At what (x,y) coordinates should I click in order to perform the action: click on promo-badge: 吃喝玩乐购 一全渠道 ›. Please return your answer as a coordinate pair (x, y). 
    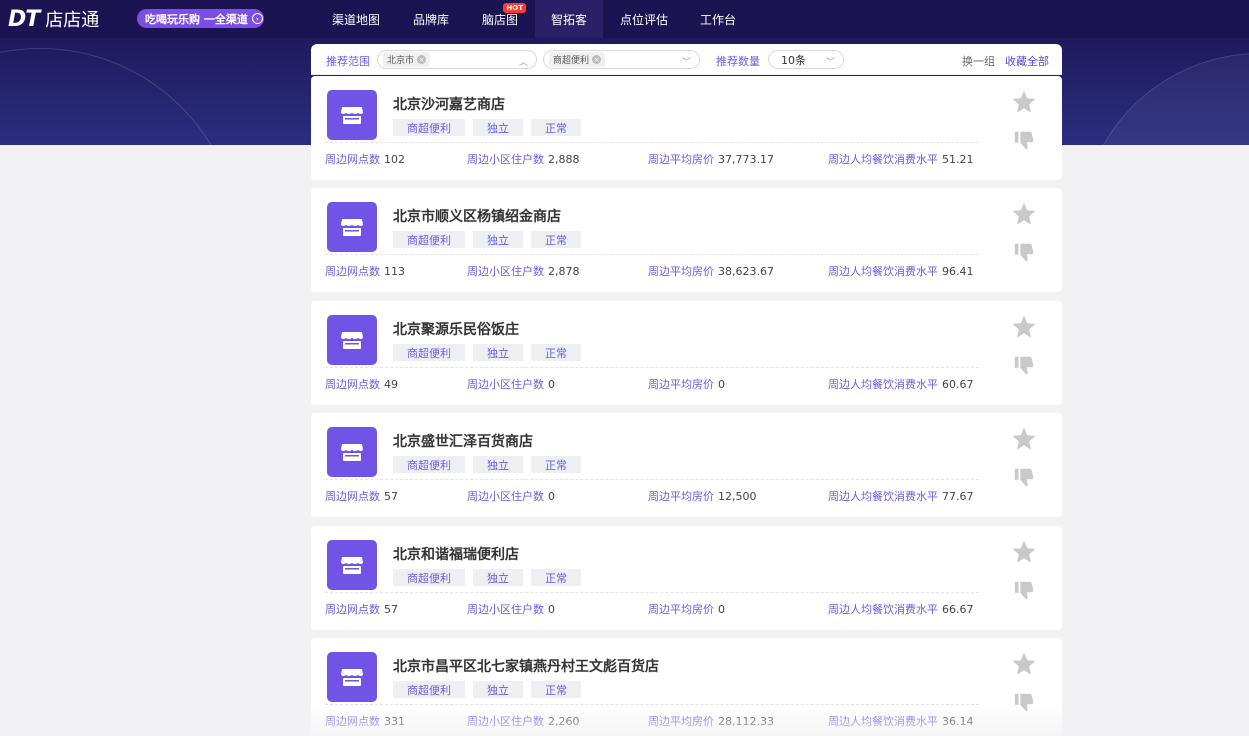
    Looking at the image, I should click on (200, 18).